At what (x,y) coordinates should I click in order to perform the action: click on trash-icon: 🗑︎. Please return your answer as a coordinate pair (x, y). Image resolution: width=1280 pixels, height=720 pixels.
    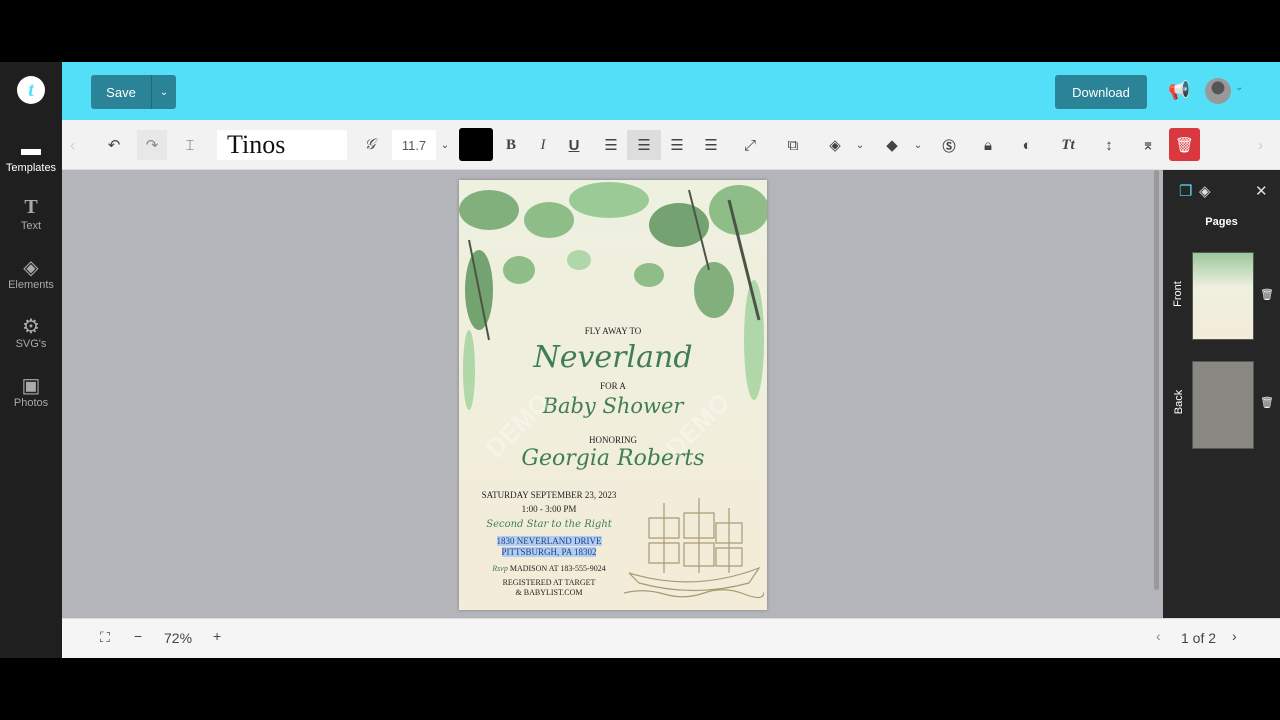
    Looking at the image, I should click on (1184, 145).